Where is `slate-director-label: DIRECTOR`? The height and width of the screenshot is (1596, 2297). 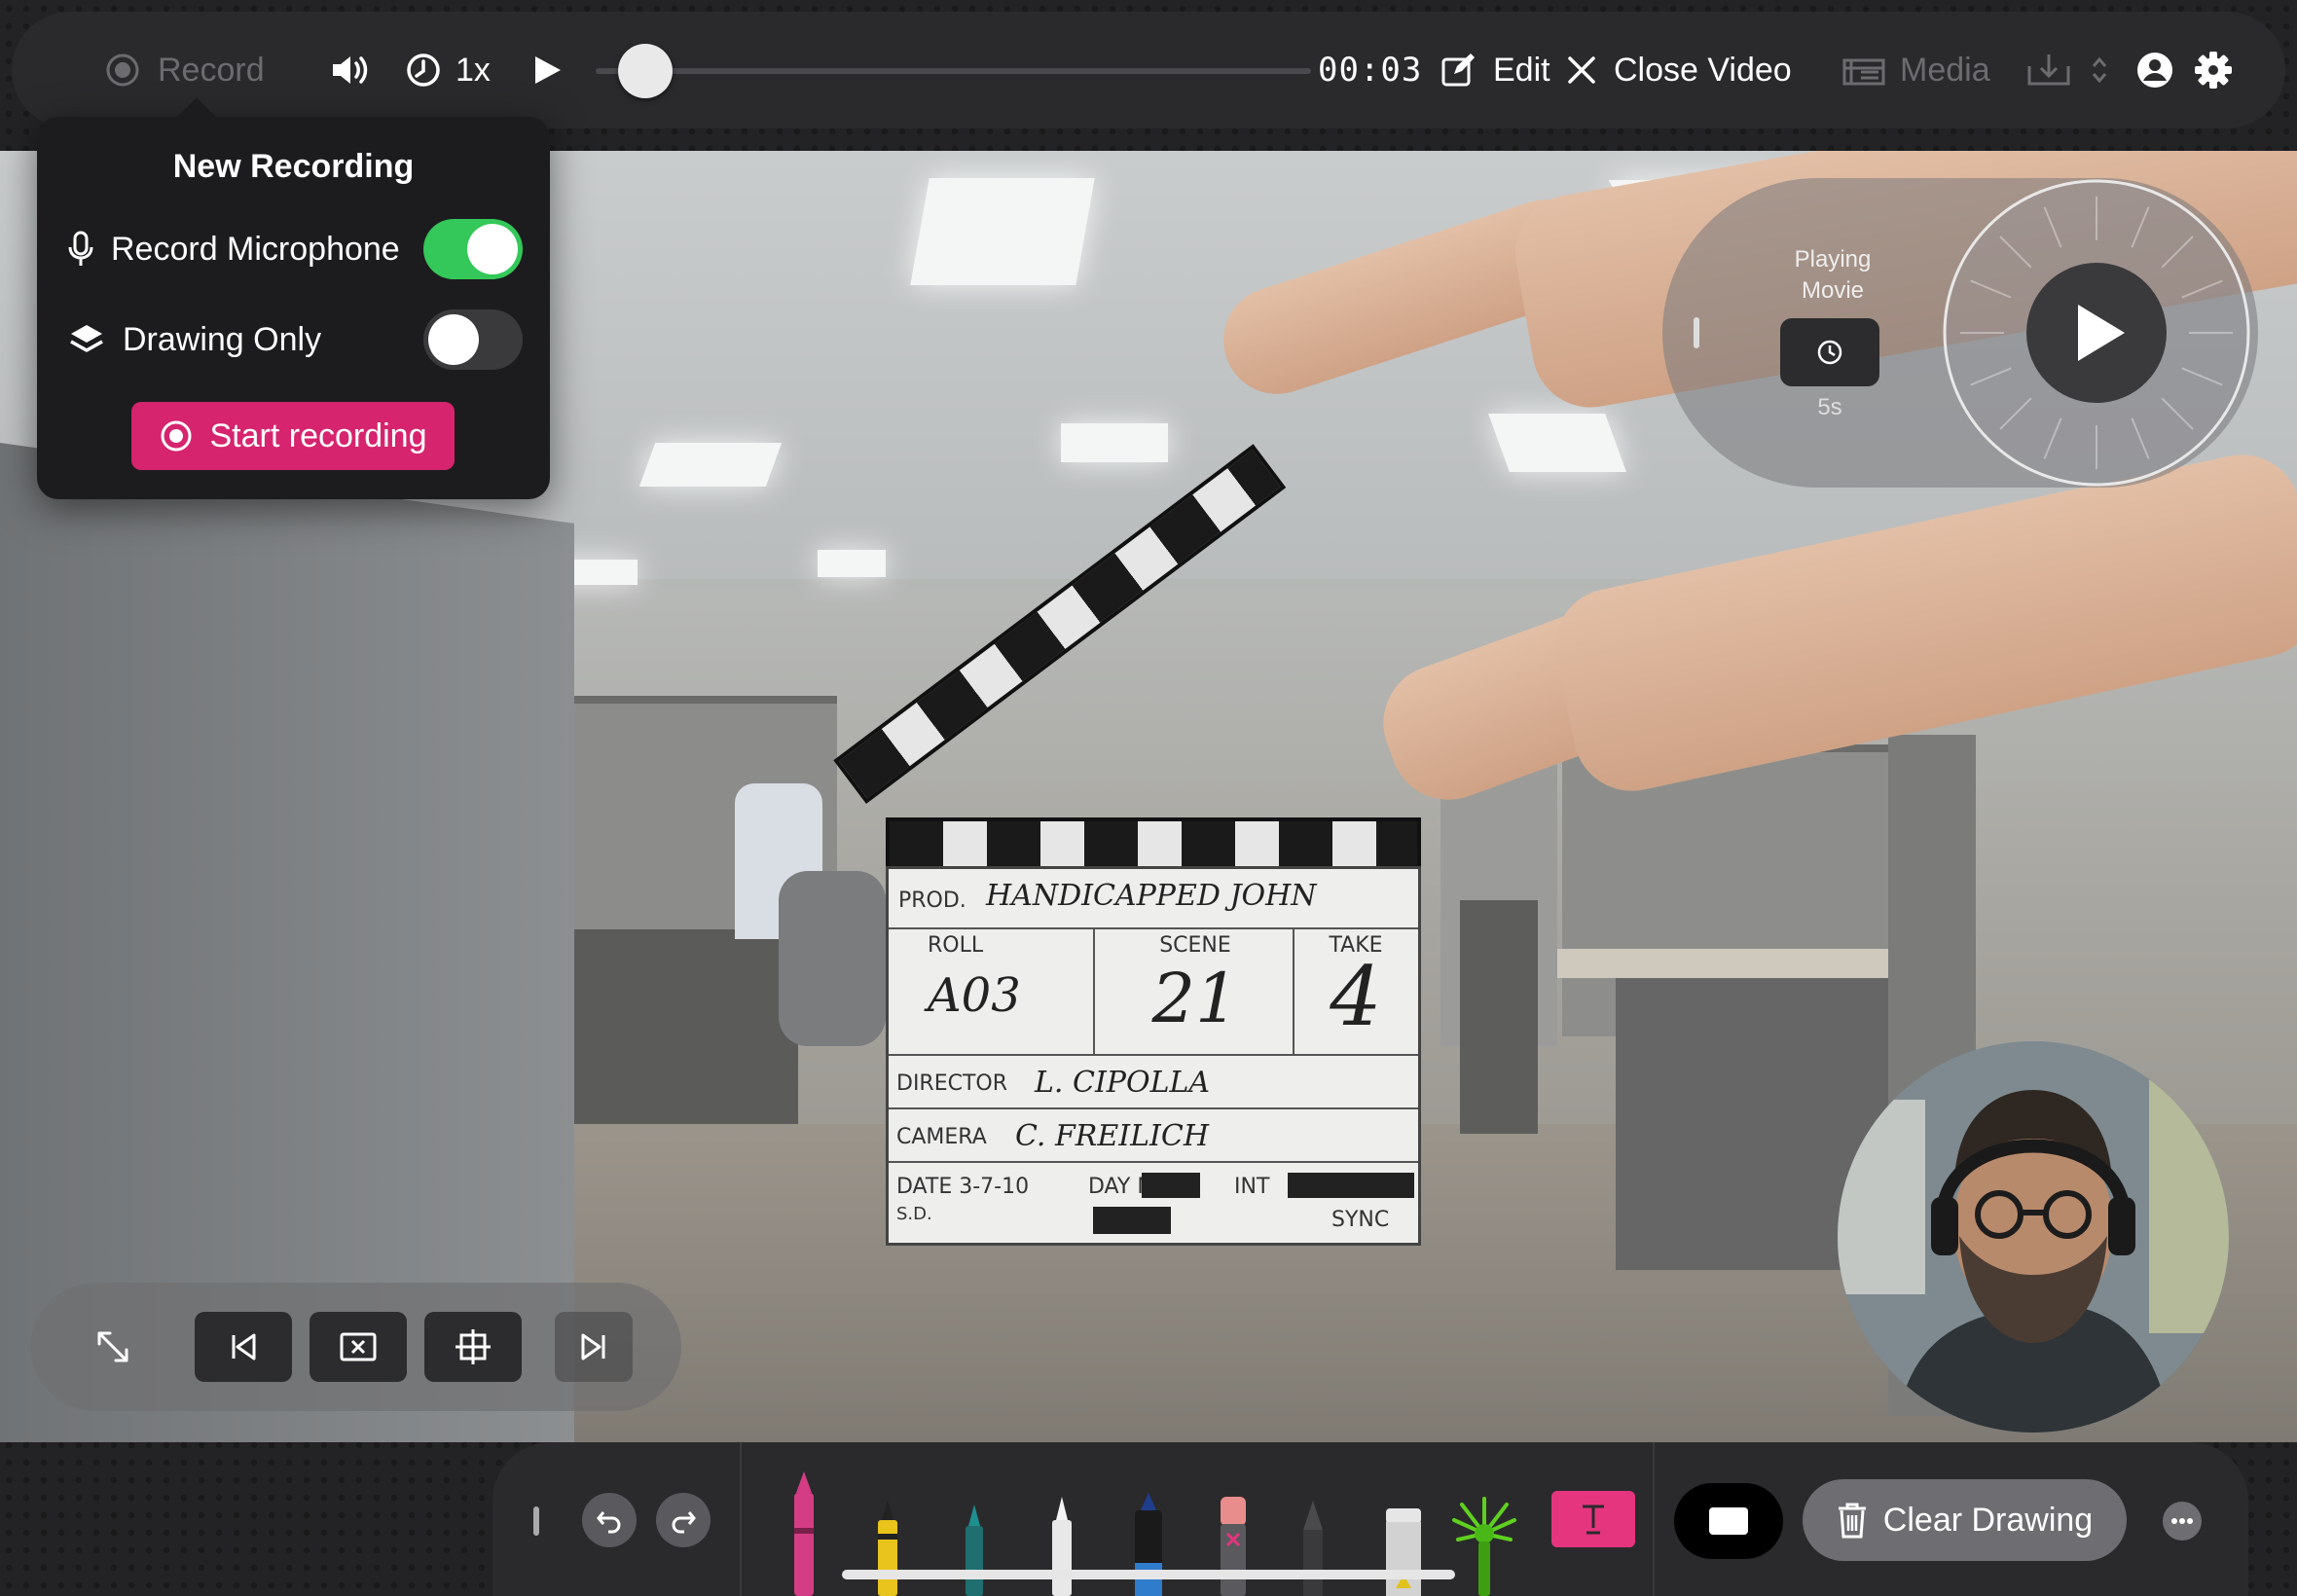 slate-director-label: DIRECTOR is located at coordinates (952, 1083).